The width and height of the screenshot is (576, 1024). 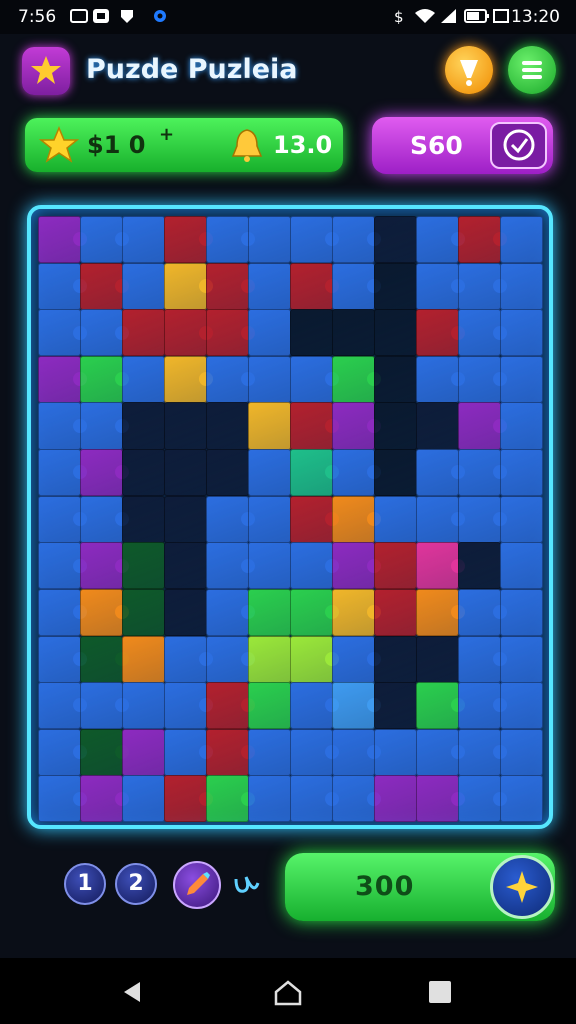 I want to click on confirm-button, so click(x=518, y=145).